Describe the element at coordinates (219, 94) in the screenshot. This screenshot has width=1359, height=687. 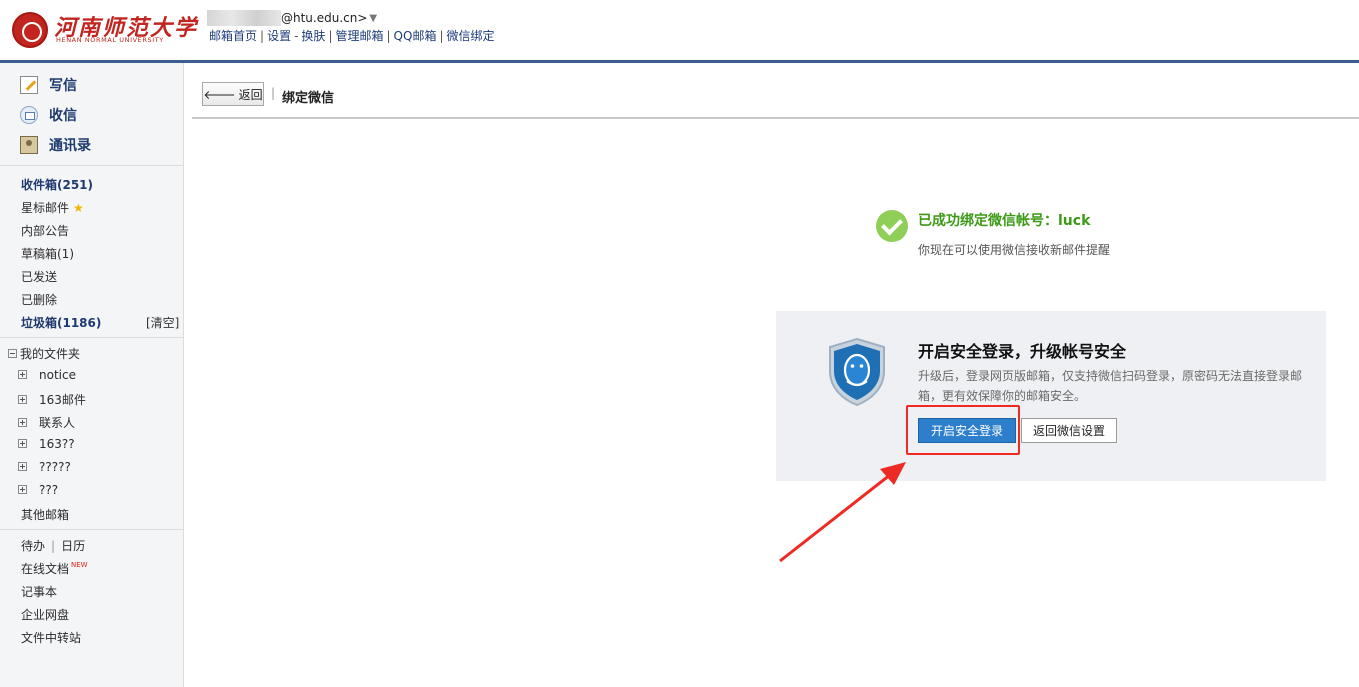
I see `back-arrow-icon: 🡐` at that location.